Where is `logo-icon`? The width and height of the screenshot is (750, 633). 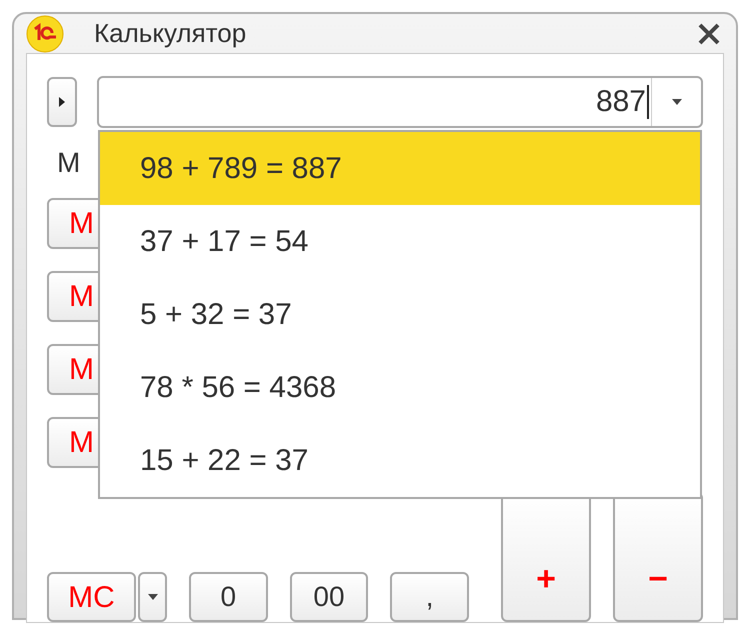
logo-icon is located at coordinates (45, 33).